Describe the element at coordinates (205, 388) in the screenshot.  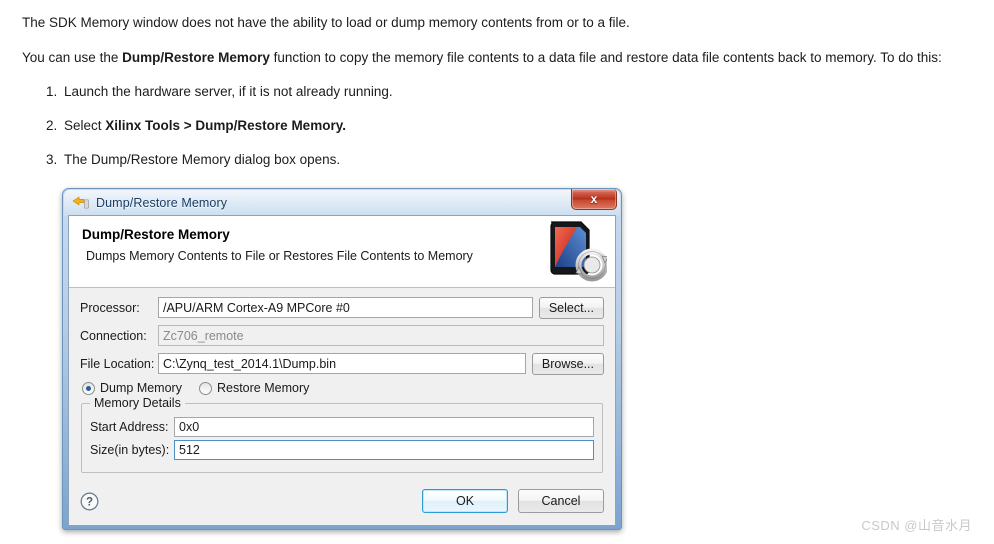
I see `radio-restore-memory-indicator` at that location.